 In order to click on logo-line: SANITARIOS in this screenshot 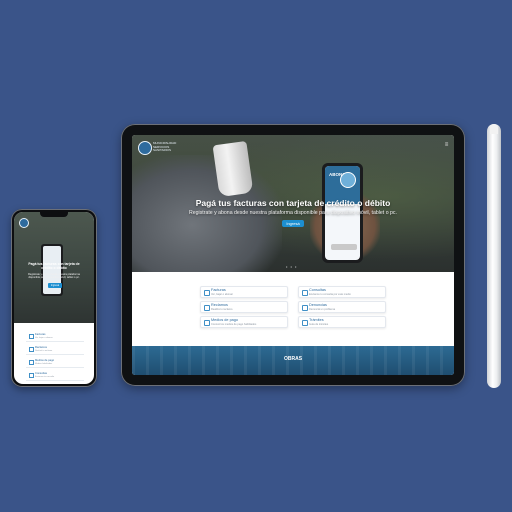, I will do `click(162, 150)`.